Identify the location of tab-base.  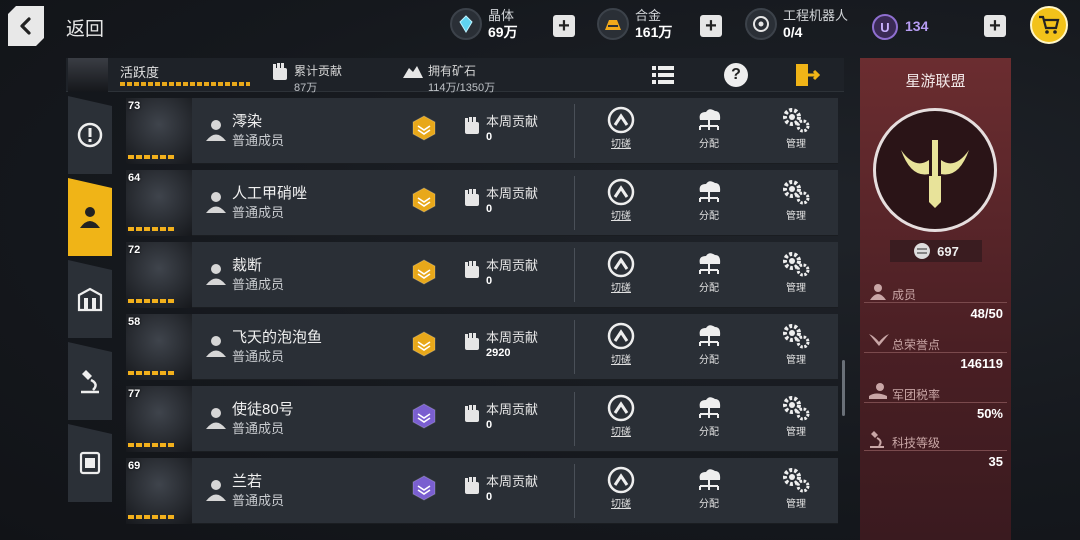
(90, 299).